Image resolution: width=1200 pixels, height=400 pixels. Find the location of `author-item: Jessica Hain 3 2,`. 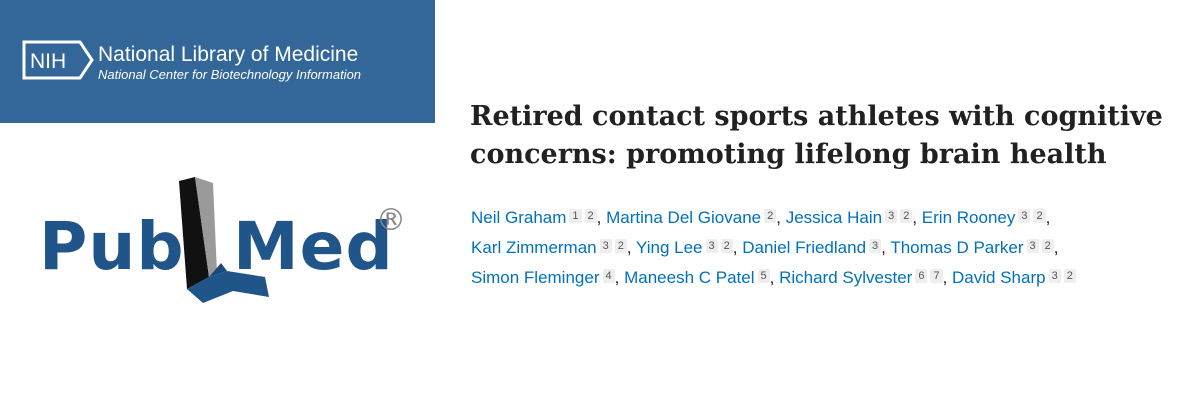

author-item: Jessica Hain 3 2, is located at coordinates (851, 217).